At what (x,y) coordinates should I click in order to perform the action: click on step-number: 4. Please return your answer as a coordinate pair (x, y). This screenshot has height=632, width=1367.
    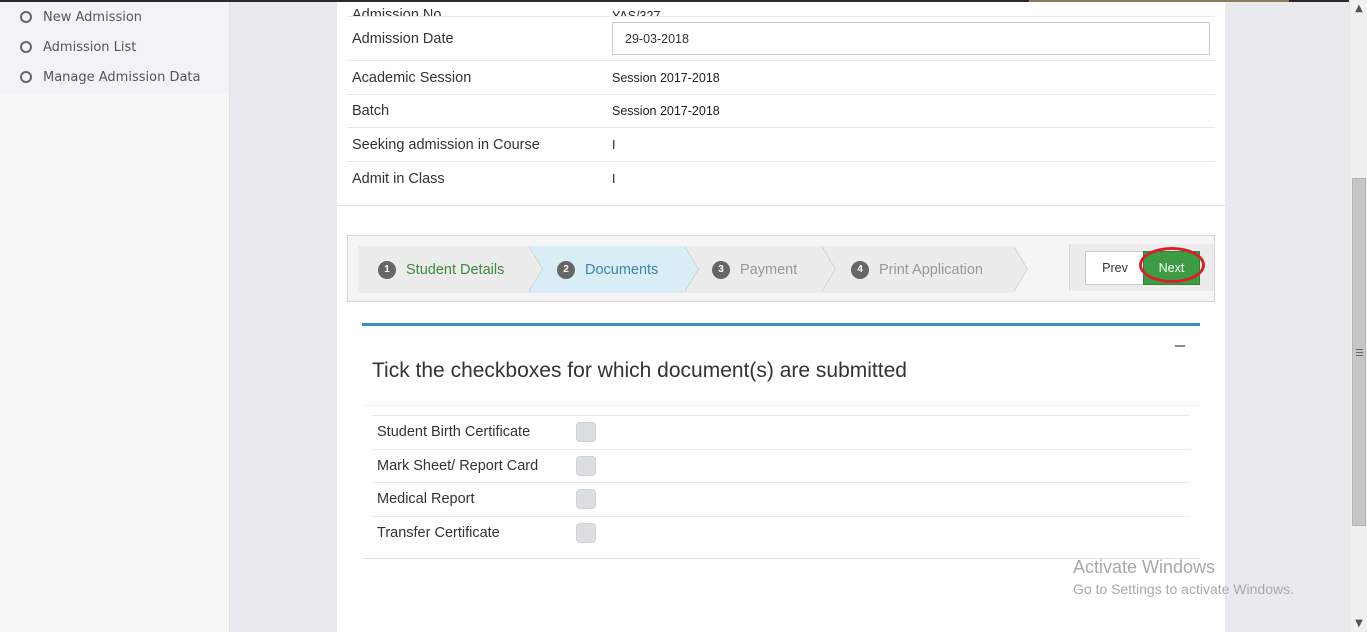
    Looking at the image, I should click on (860, 269).